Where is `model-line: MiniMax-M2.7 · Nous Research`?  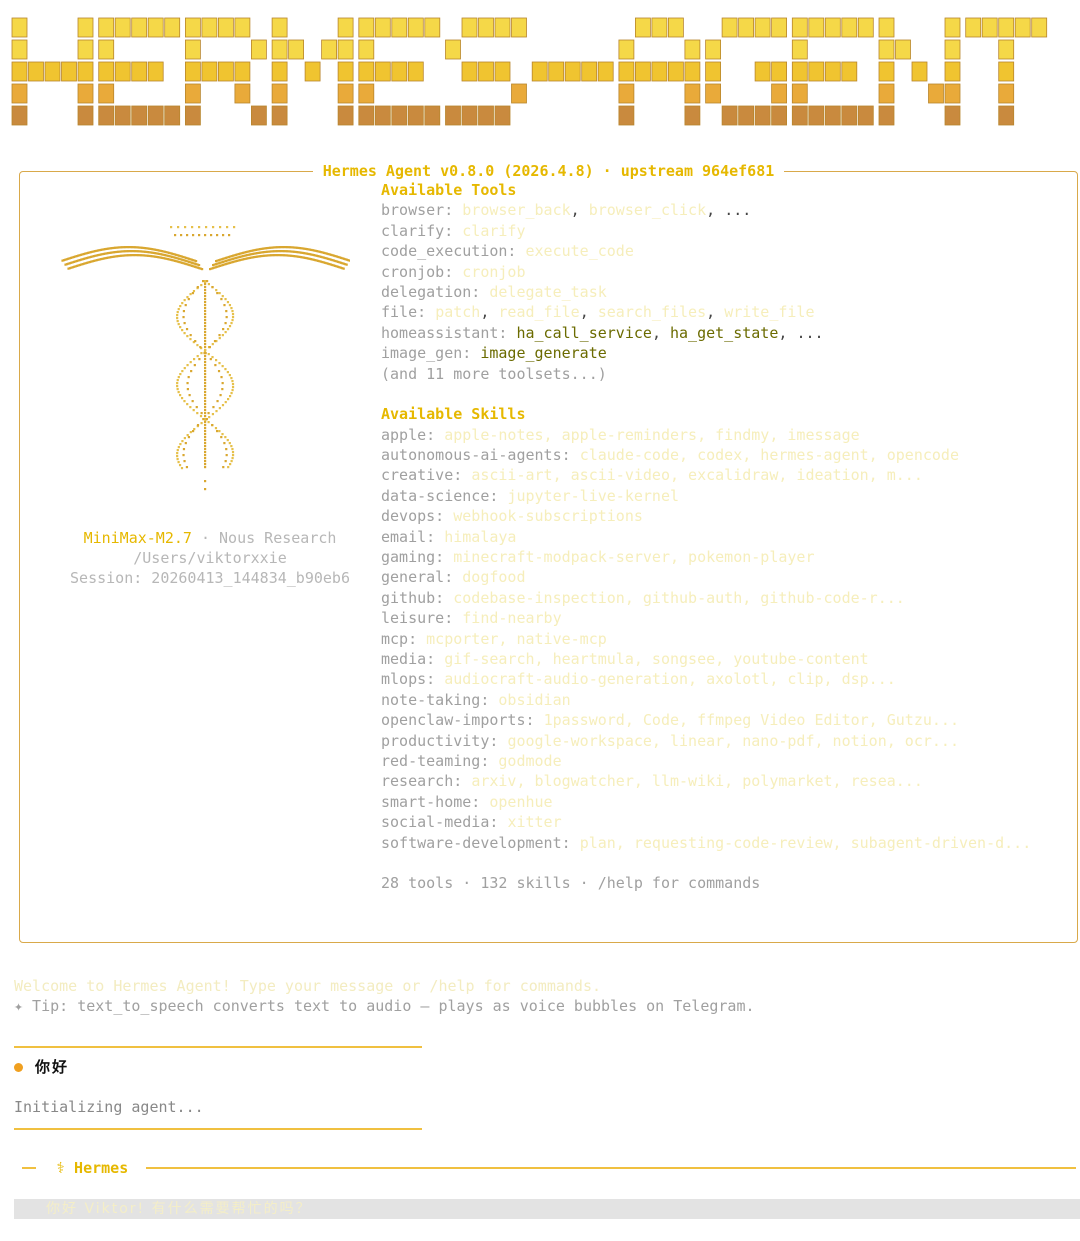
model-line: MiniMax-M2.7 · Nous Research is located at coordinates (210, 538).